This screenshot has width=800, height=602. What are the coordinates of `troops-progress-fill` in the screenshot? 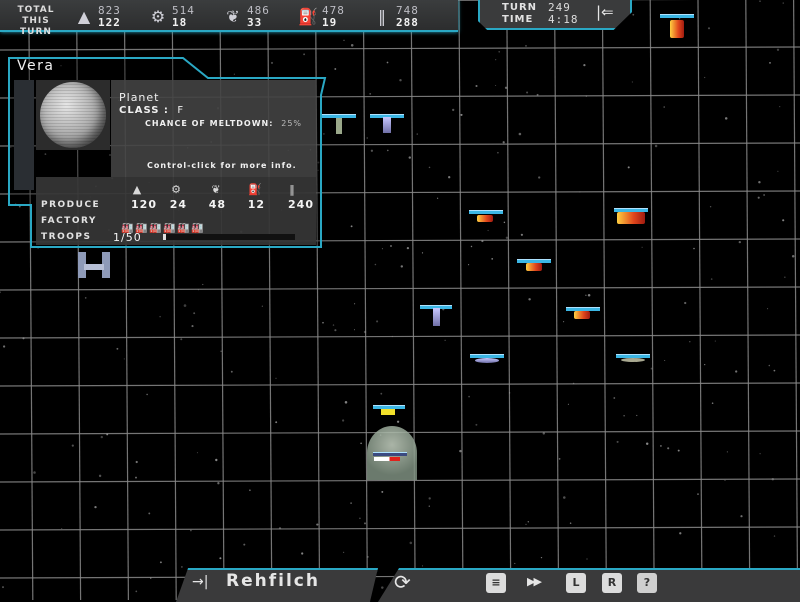 It's located at (164, 237).